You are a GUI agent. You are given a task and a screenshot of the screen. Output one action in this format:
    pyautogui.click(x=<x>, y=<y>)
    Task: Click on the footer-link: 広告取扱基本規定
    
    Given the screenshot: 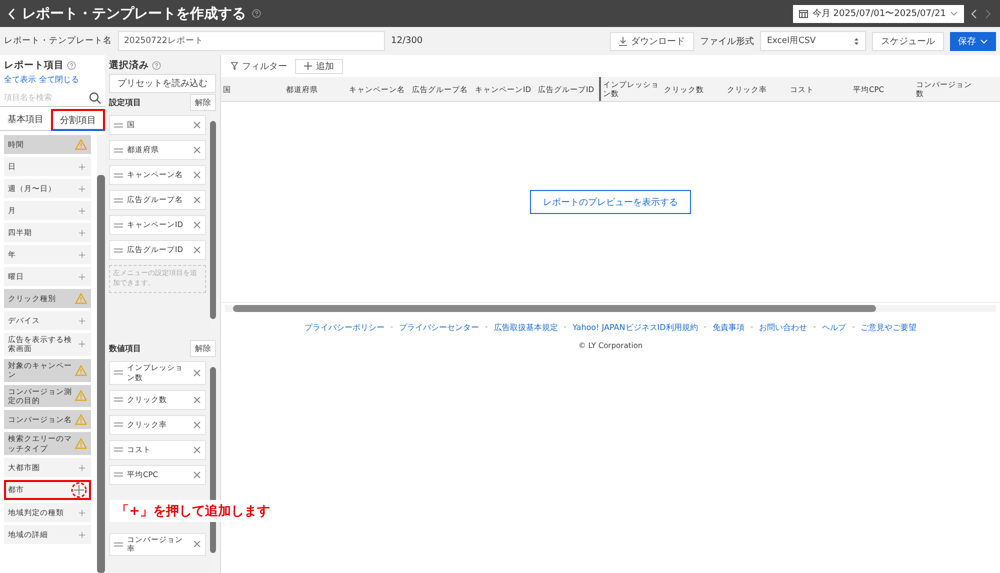 What is the action you would take?
    pyautogui.click(x=526, y=327)
    